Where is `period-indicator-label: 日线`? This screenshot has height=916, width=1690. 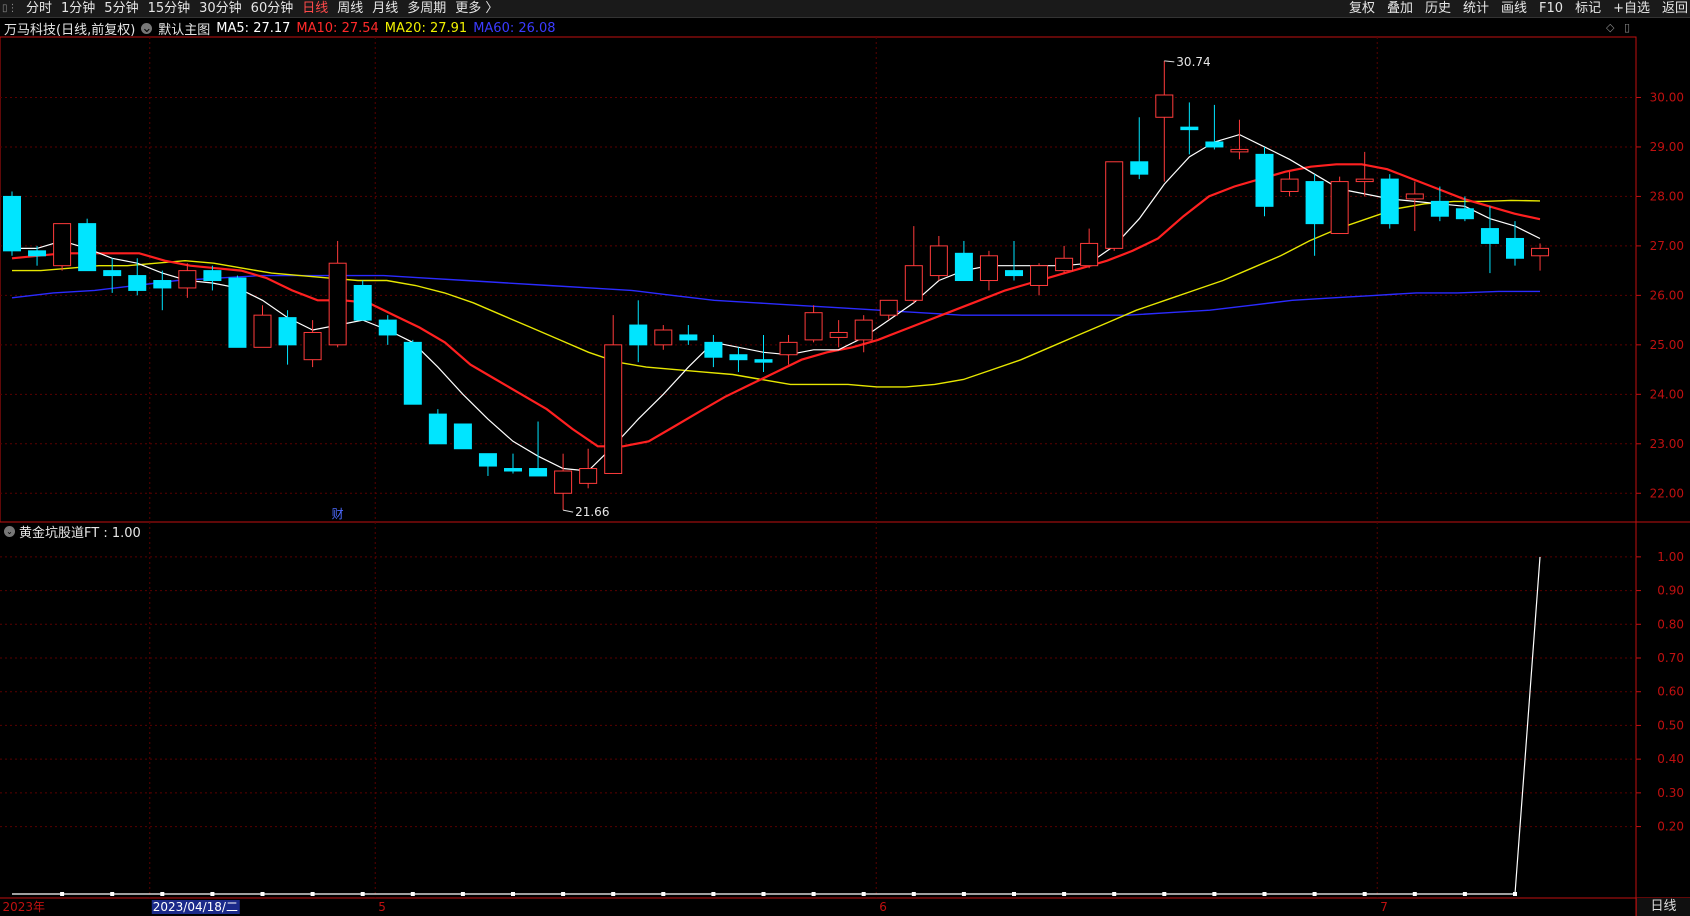 period-indicator-label: 日线 is located at coordinates (1663, 907).